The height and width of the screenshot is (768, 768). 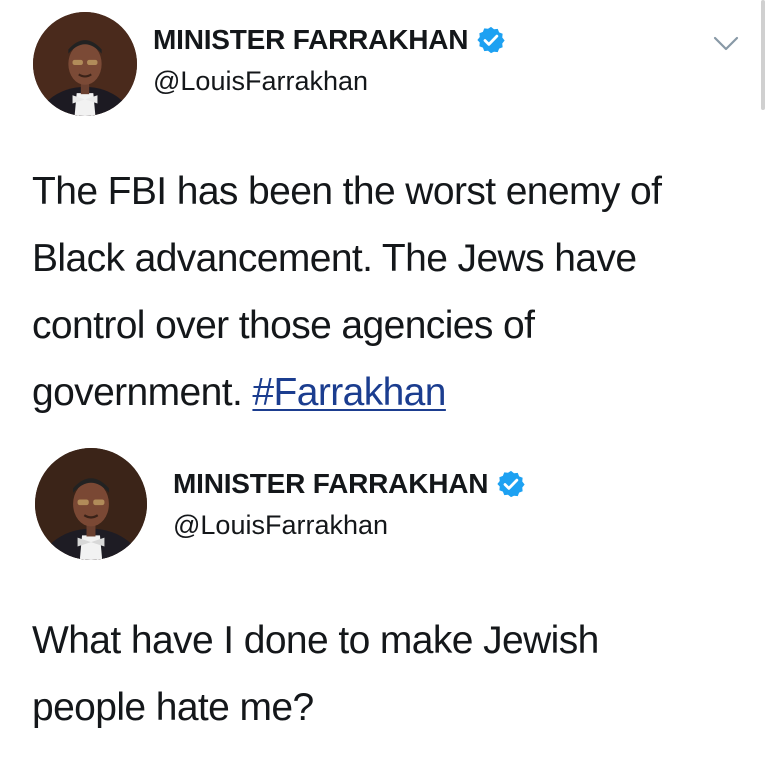 I want to click on tweet-text-line: What have I done to make Jewish, so click(x=315, y=640).